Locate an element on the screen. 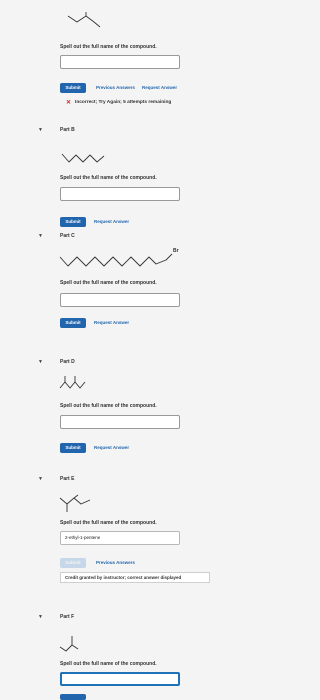 The width and height of the screenshot is (320, 700). part-b-submit-button: Submit is located at coordinates (73, 222).